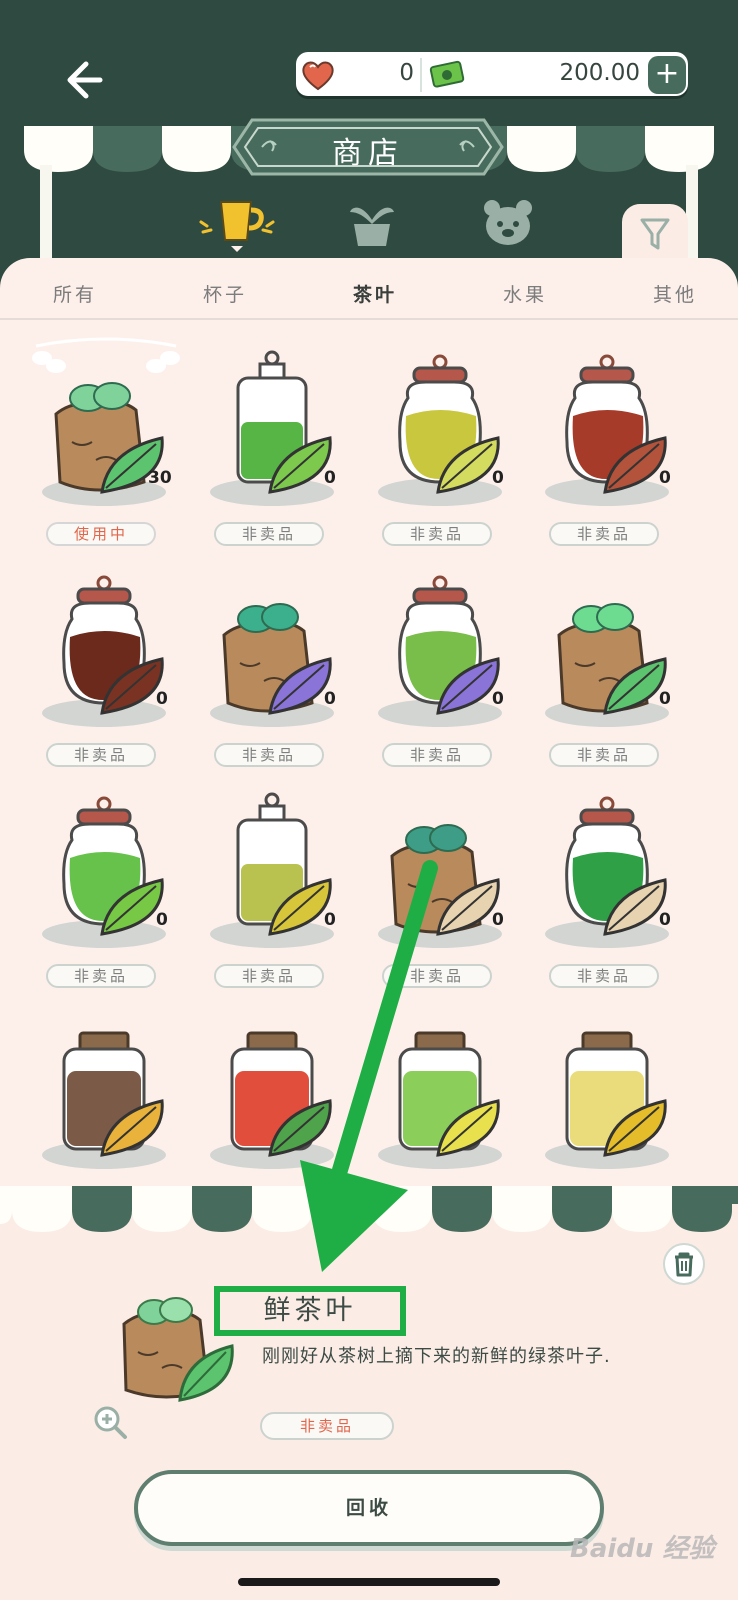  What do you see at coordinates (327, 1426) in the screenshot?
I see `detail-status-badge: 非卖品` at bounding box center [327, 1426].